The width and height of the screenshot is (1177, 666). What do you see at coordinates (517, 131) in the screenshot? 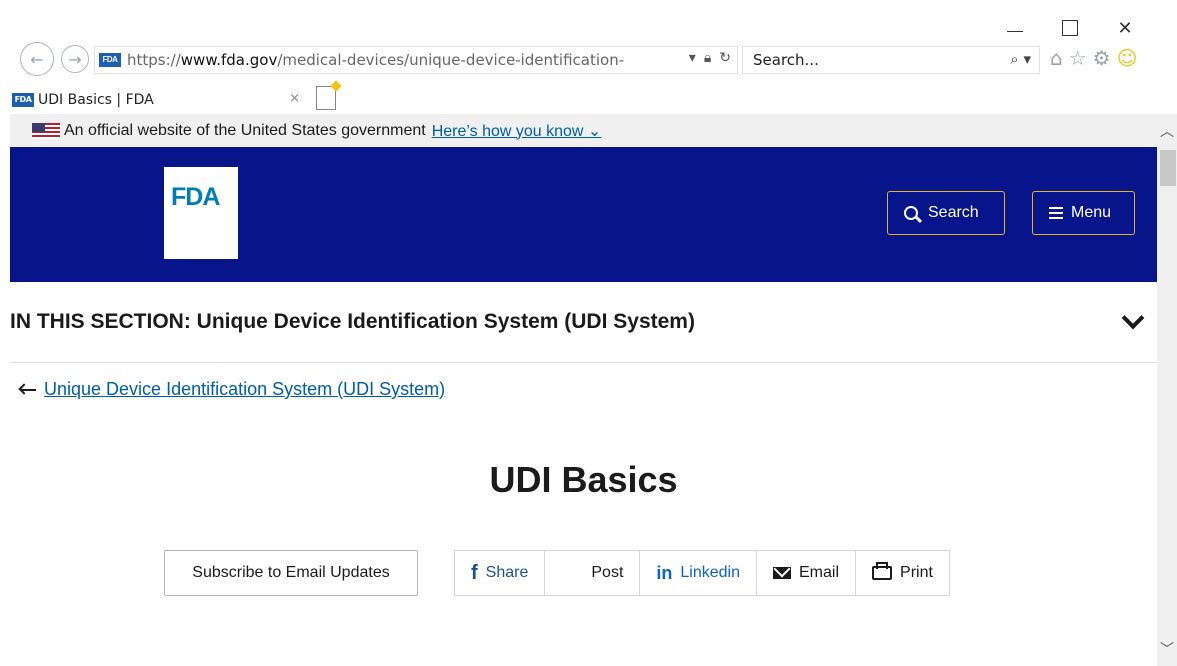
I see `heres-how-you-know-link: Here’s how you know ⌄` at bounding box center [517, 131].